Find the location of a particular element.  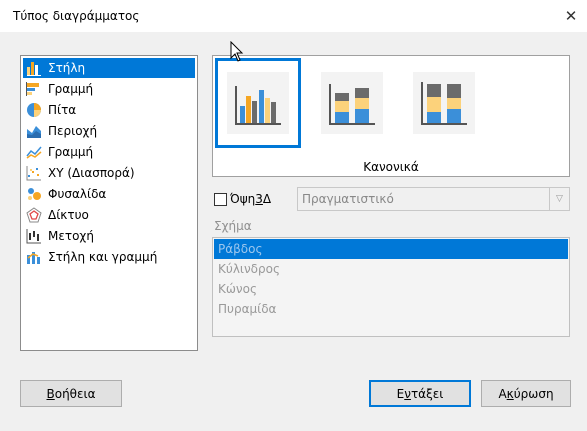

normal-columns-icon is located at coordinates (258, 103).